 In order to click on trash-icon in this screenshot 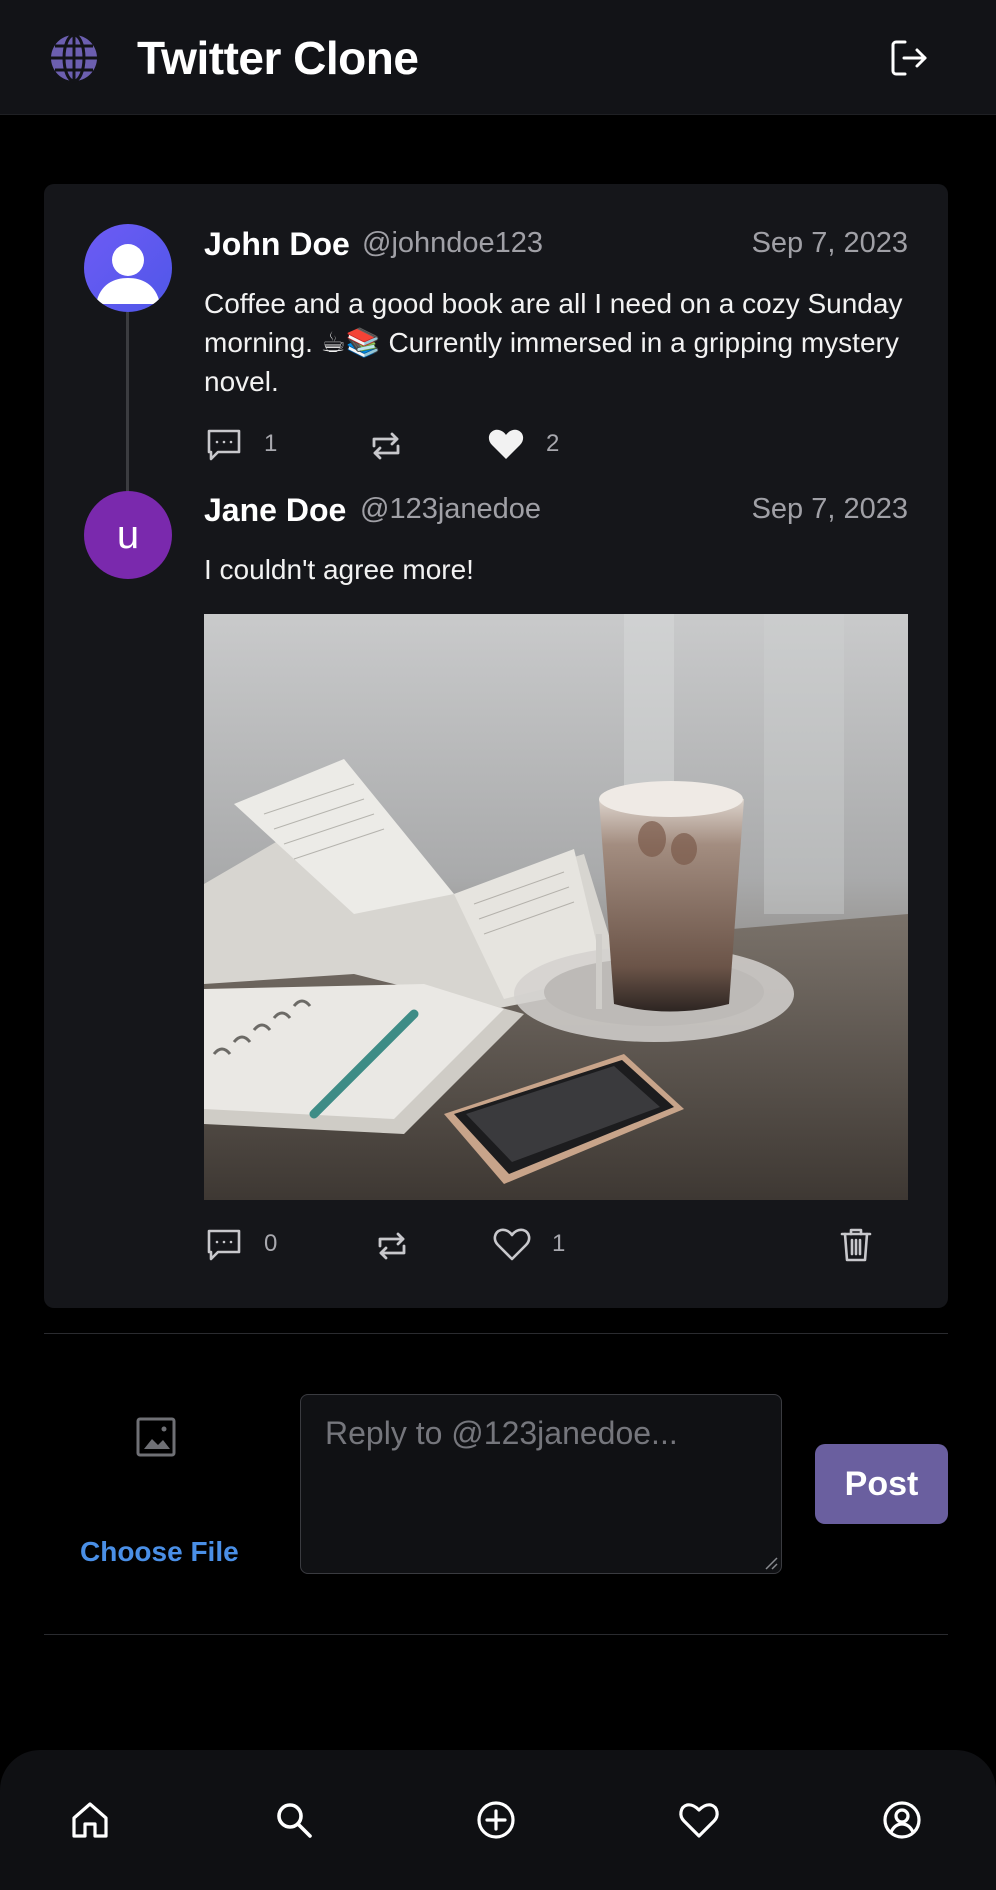, I will do `click(856, 1245)`.